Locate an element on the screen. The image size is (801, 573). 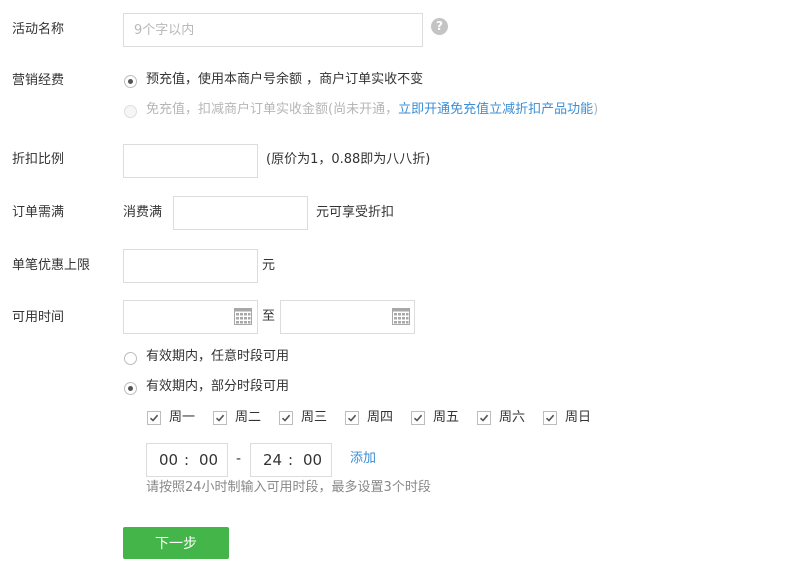
order-min-input is located at coordinates (240, 213).